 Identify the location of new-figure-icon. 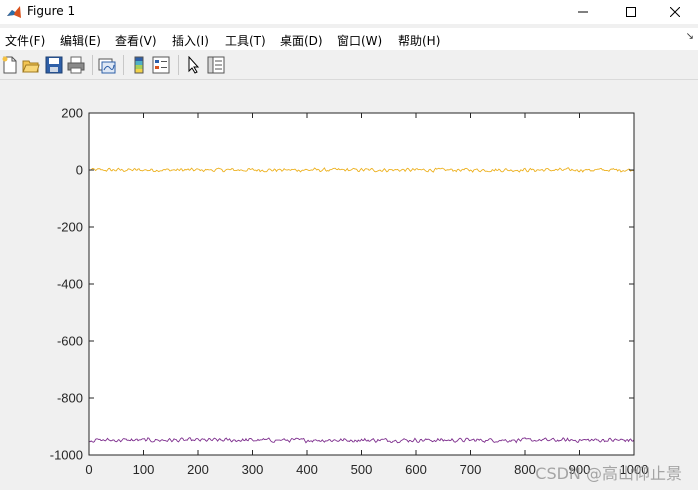
(10, 65).